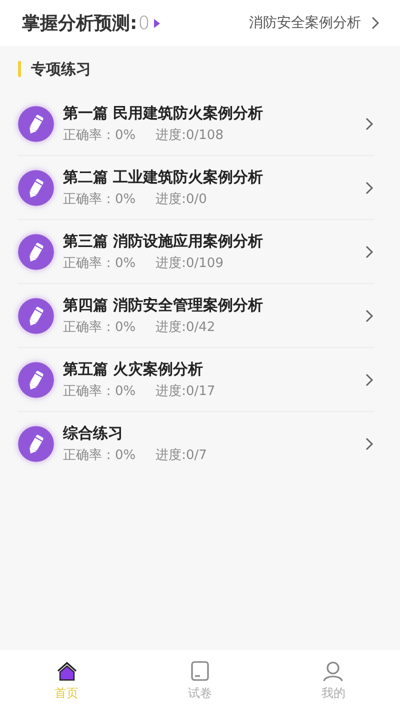 This screenshot has height=711, width=400. I want to click on user-icon, so click(333, 671).